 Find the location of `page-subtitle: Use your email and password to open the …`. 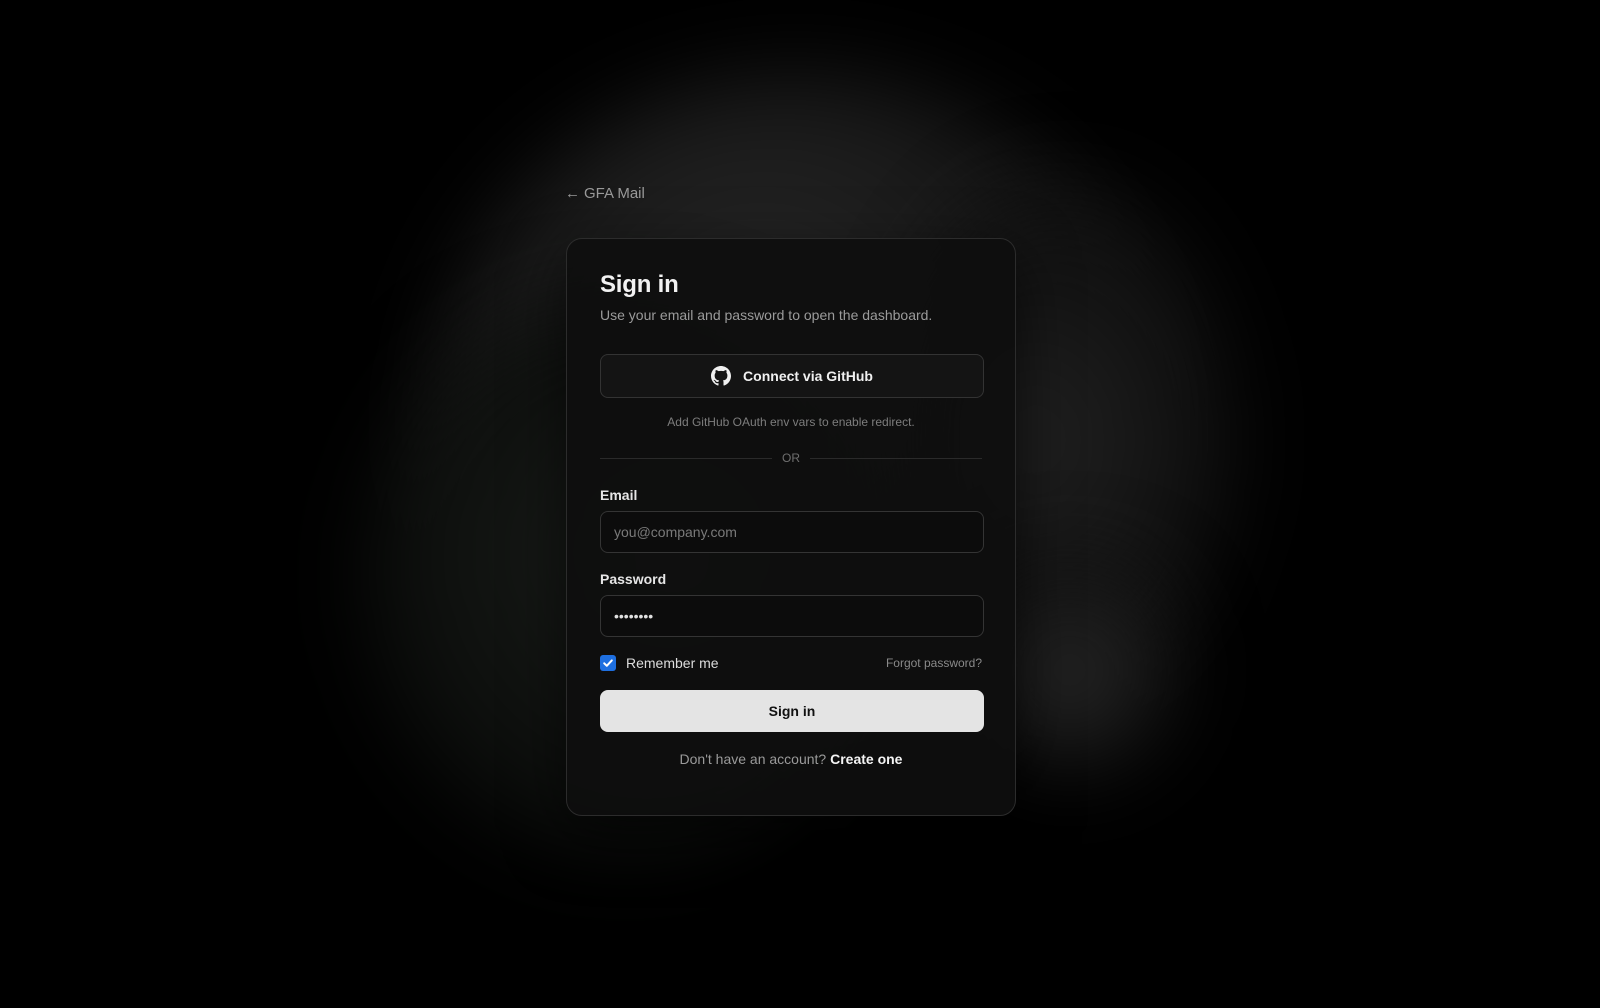

page-subtitle: Use your email and password to open the … is located at coordinates (766, 315).